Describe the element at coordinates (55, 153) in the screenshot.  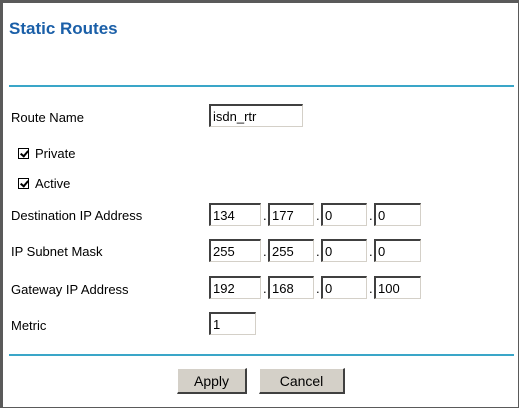
I see `private-label: Private` at that location.